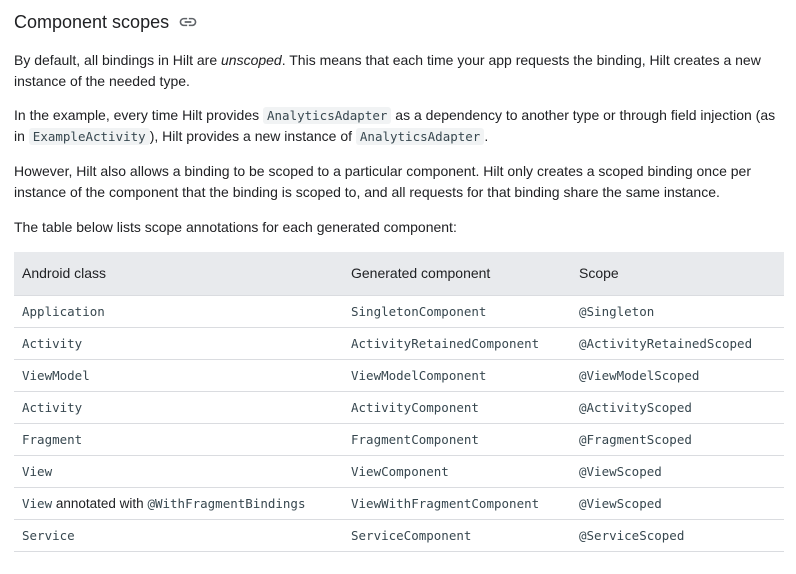 The width and height of the screenshot is (796, 574). Describe the element at coordinates (677, 311) in the screenshot. I see `cell-scope: @Singleton` at that location.